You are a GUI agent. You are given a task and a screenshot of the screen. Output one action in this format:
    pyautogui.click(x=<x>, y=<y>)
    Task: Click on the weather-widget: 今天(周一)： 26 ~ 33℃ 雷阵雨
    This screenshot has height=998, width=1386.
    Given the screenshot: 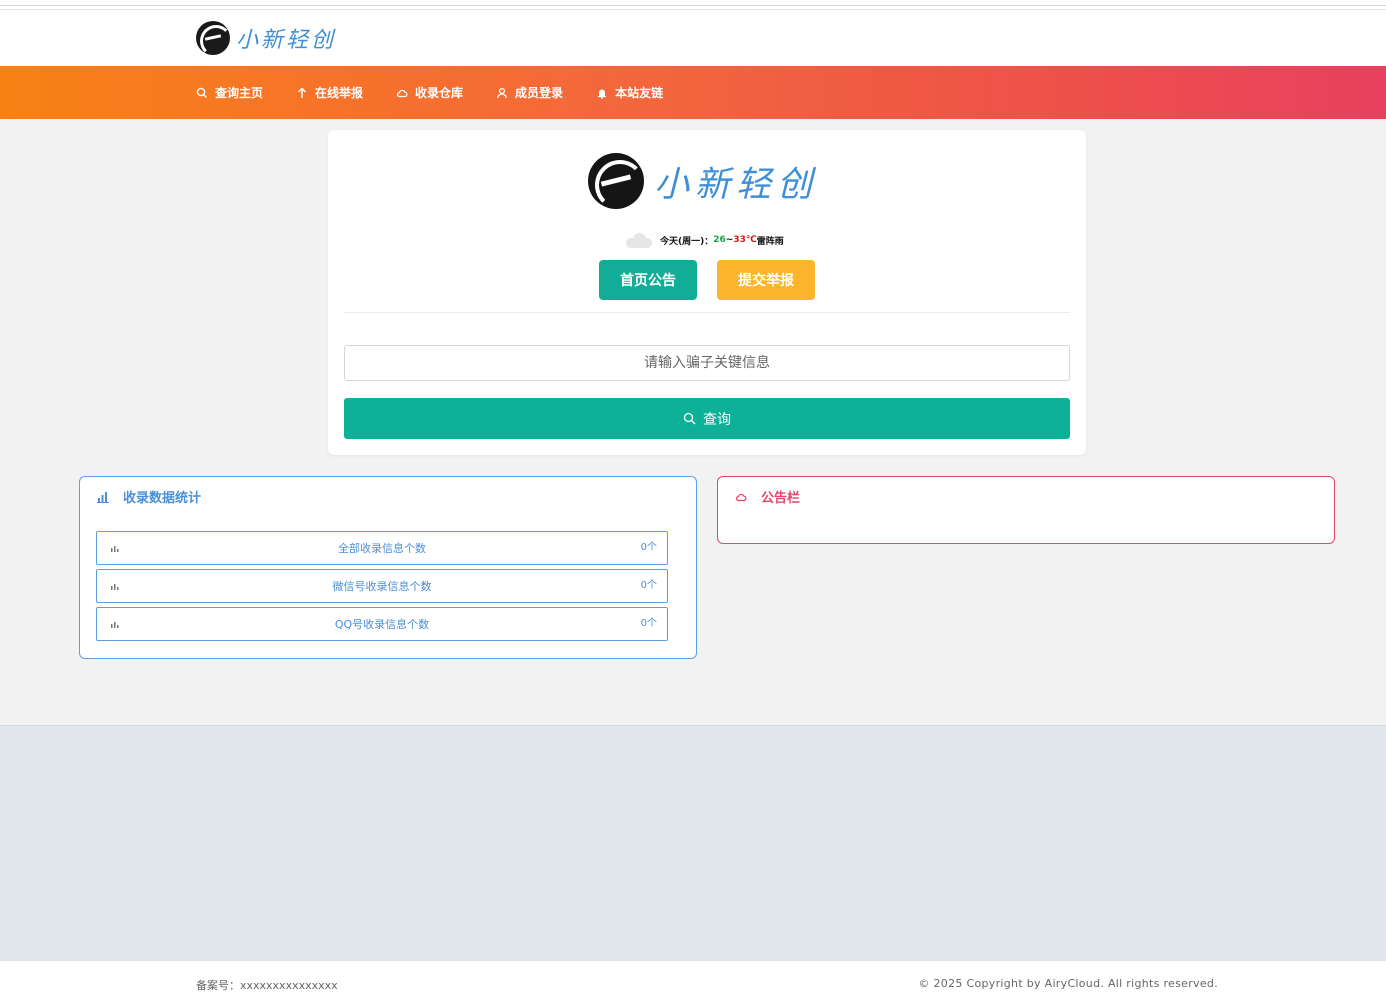 What is the action you would take?
    pyautogui.click(x=705, y=240)
    